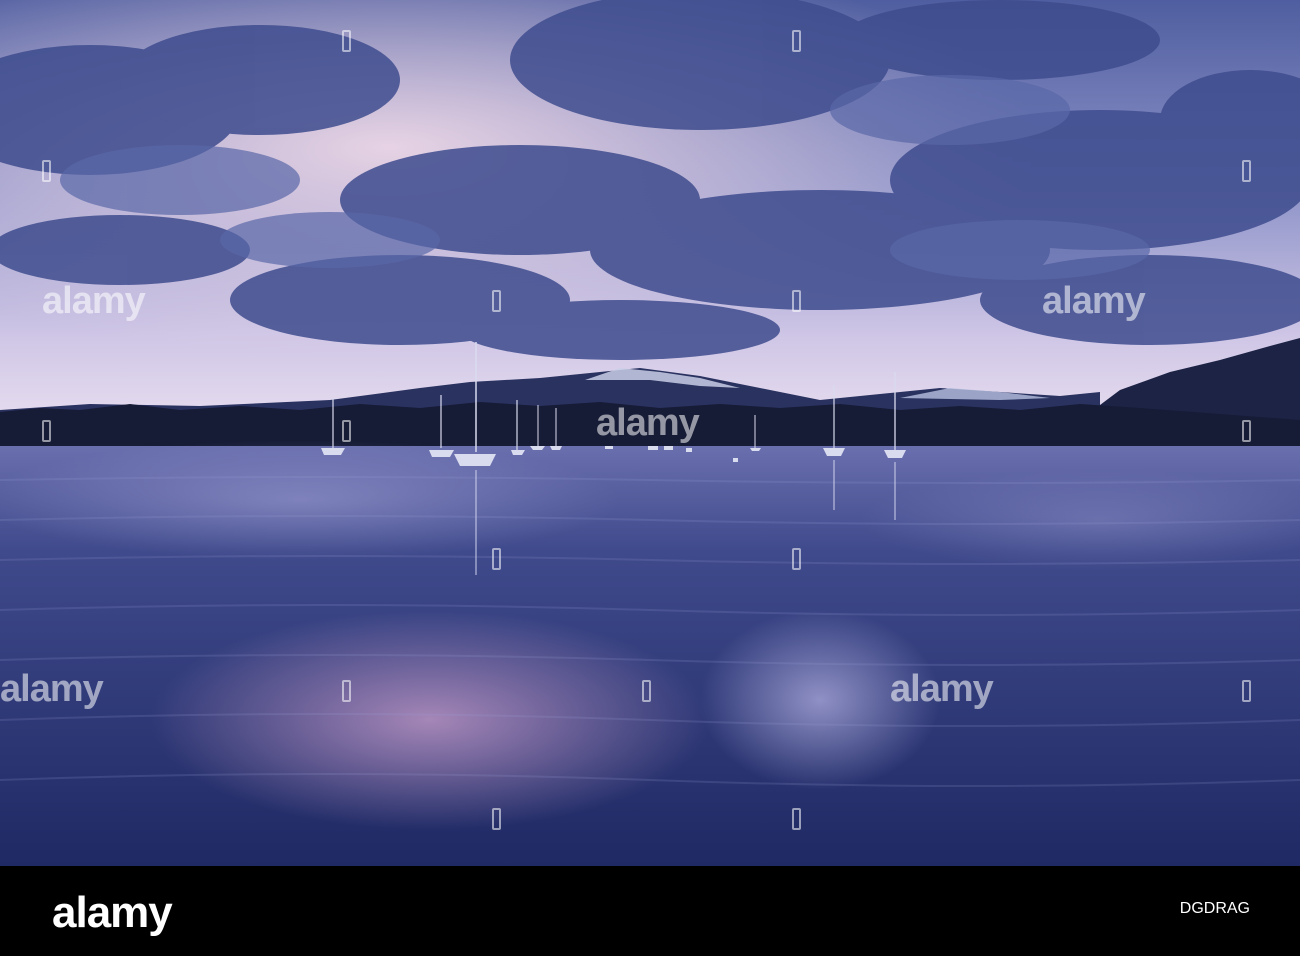  I want to click on footer-bar: alamy DGDRAG, so click(650, 911).